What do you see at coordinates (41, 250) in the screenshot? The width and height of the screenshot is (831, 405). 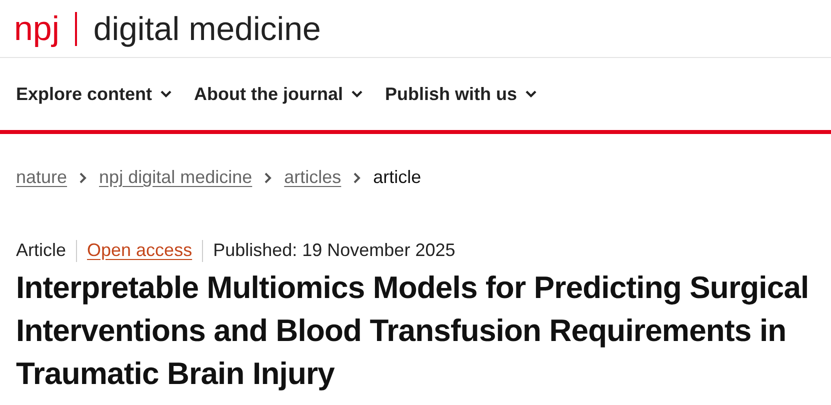 I see `article-type: Article` at bounding box center [41, 250].